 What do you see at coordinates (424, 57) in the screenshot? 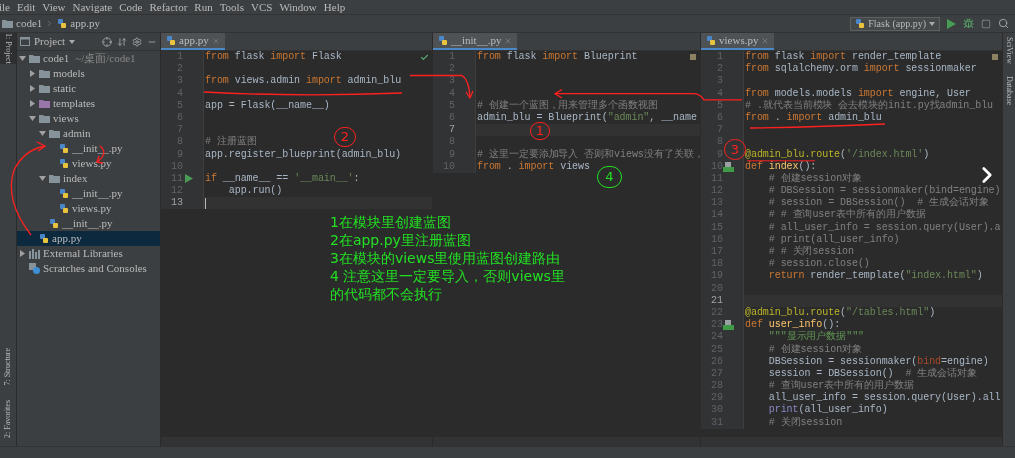
I see `check-icon` at bounding box center [424, 57].